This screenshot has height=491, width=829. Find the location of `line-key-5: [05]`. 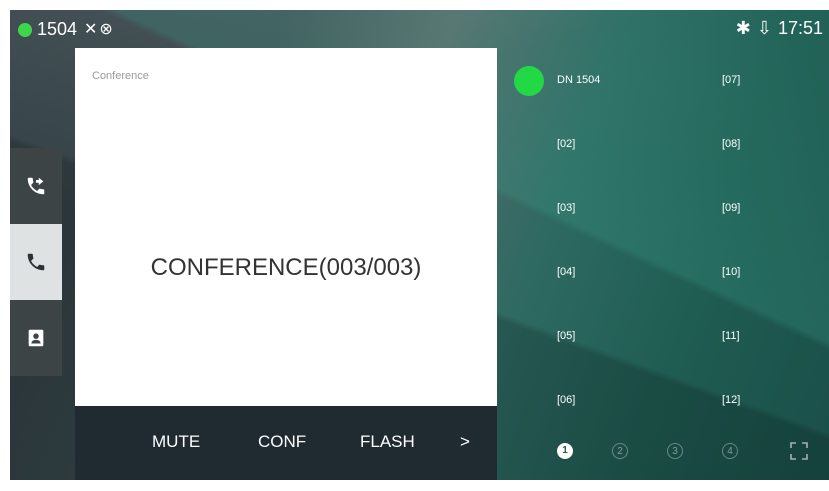

line-key-5: [05] is located at coordinates (566, 336).